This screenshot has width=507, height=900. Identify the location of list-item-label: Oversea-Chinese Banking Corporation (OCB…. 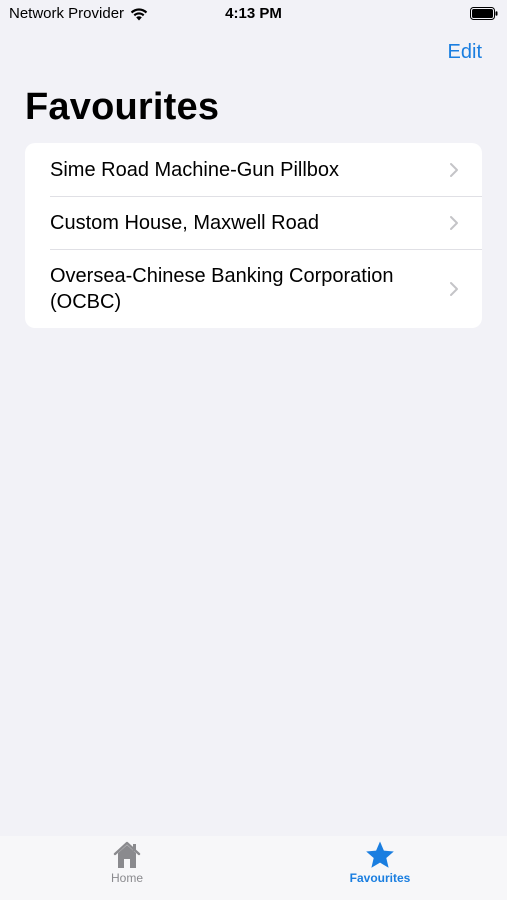
(222, 288).